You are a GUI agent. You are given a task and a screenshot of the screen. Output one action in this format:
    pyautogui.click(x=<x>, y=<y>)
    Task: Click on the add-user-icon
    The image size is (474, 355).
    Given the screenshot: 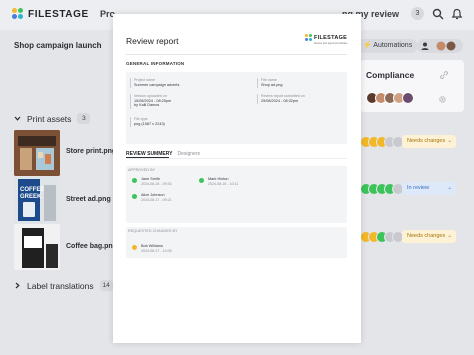 What is the action you would take?
    pyautogui.click(x=438, y=46)
    